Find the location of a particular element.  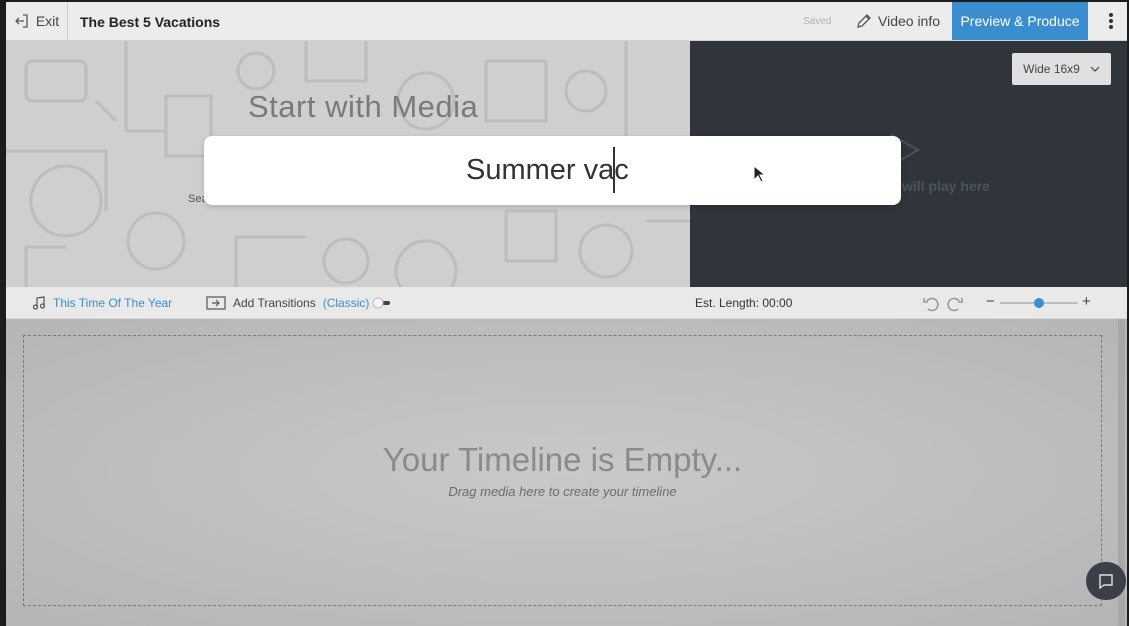

exit-button: Exit is located at coordinates (37, 21).